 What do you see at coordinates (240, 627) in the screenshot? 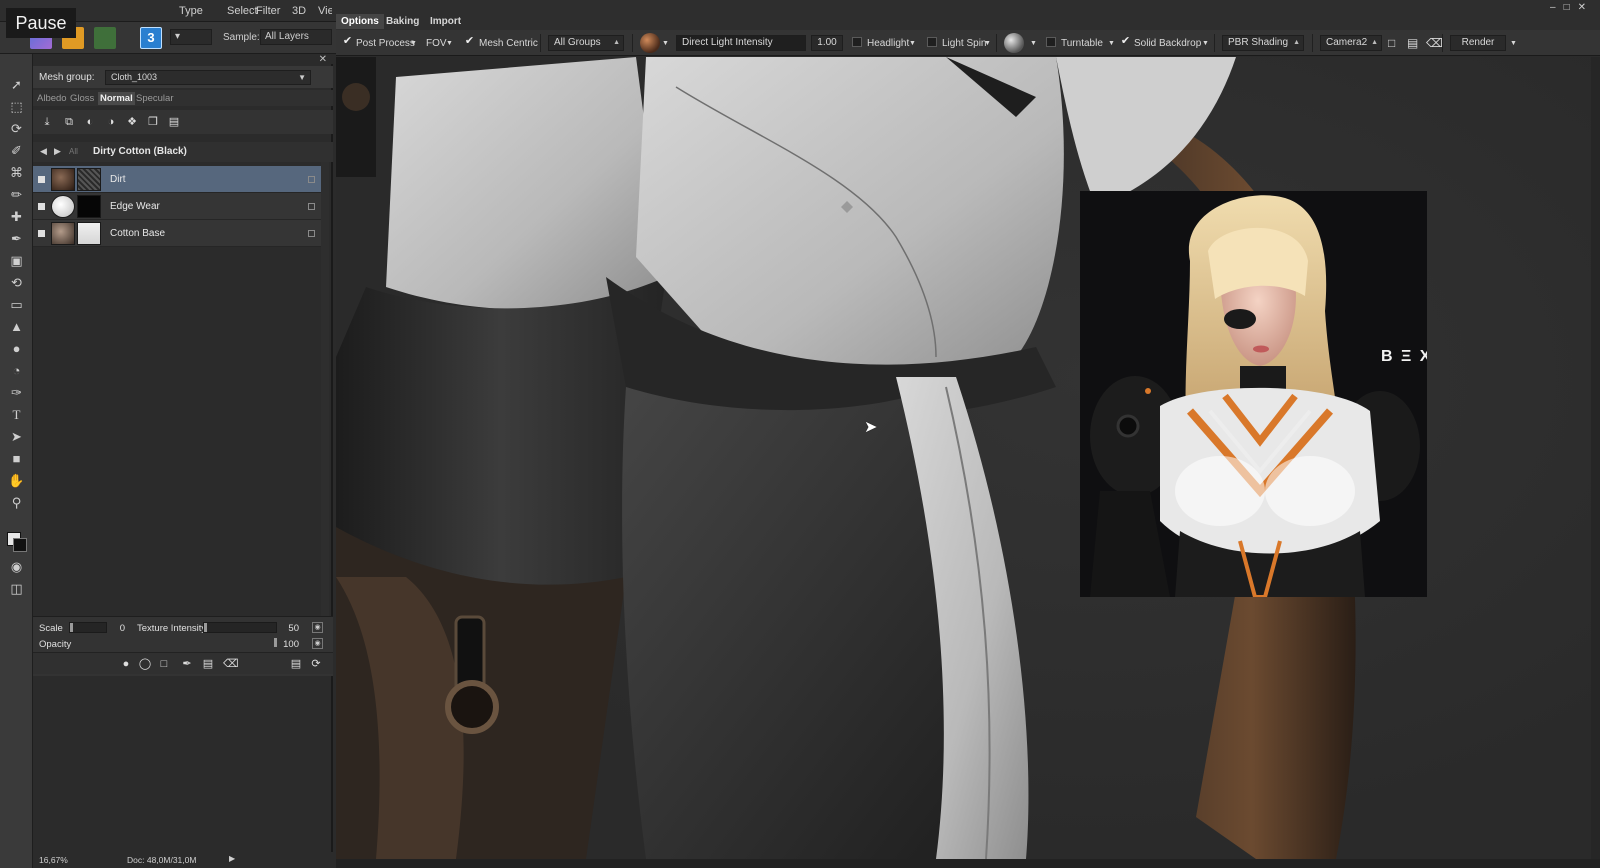
I see `texture-intensity-slider` at bounding box center [240, 627].